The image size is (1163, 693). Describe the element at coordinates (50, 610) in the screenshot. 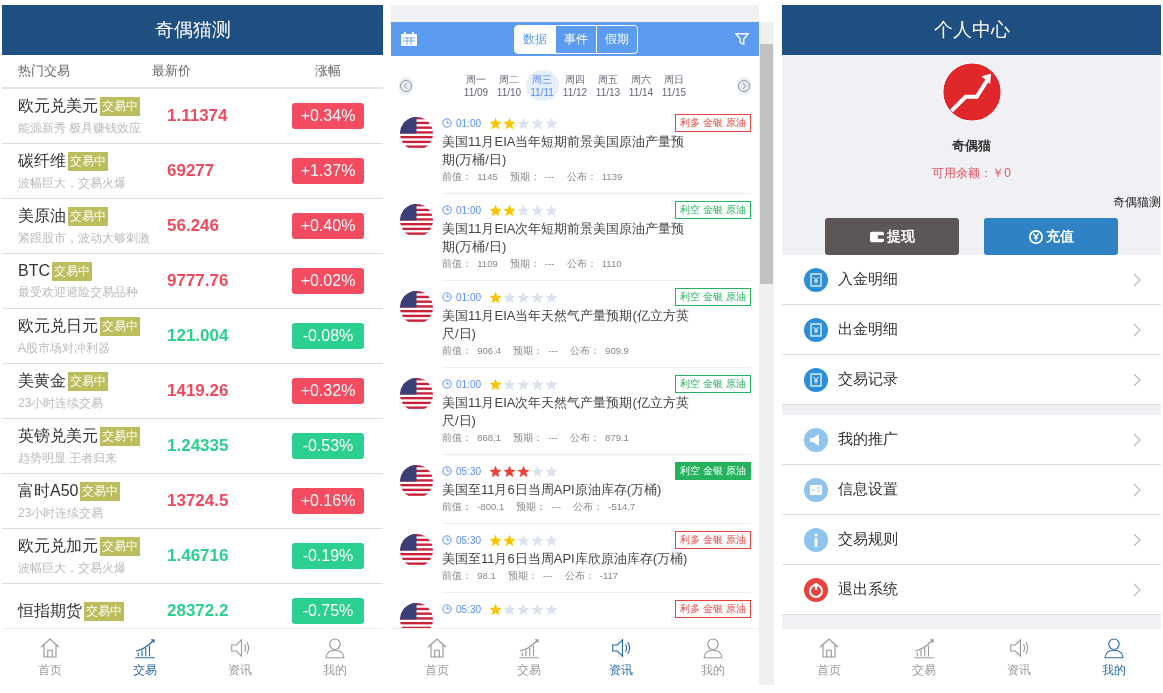

I see `instrument-name: 恒指期货` at that location.